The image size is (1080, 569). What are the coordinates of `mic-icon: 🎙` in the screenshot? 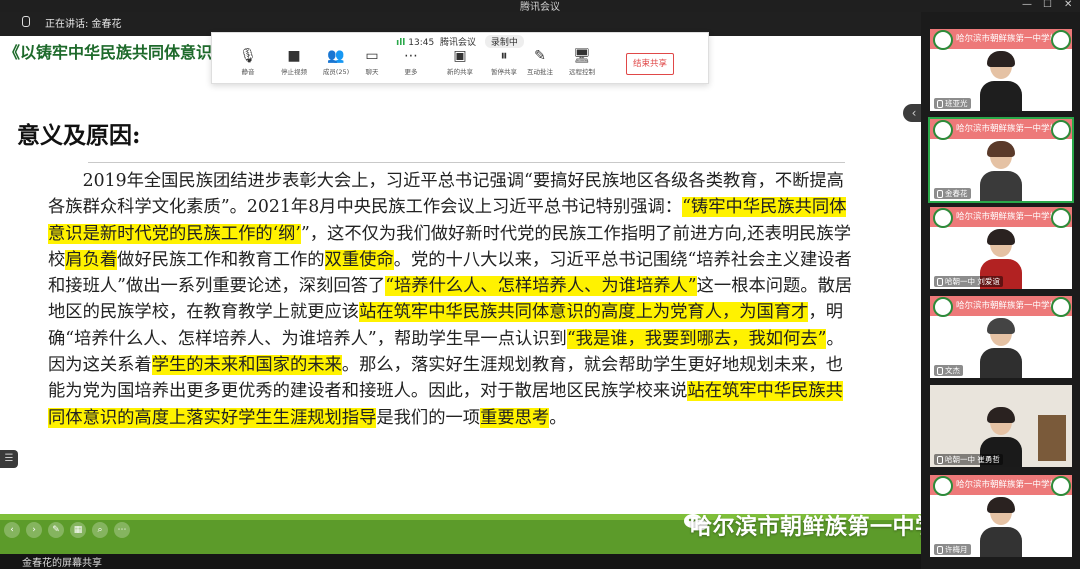 It's located at (248, 56).